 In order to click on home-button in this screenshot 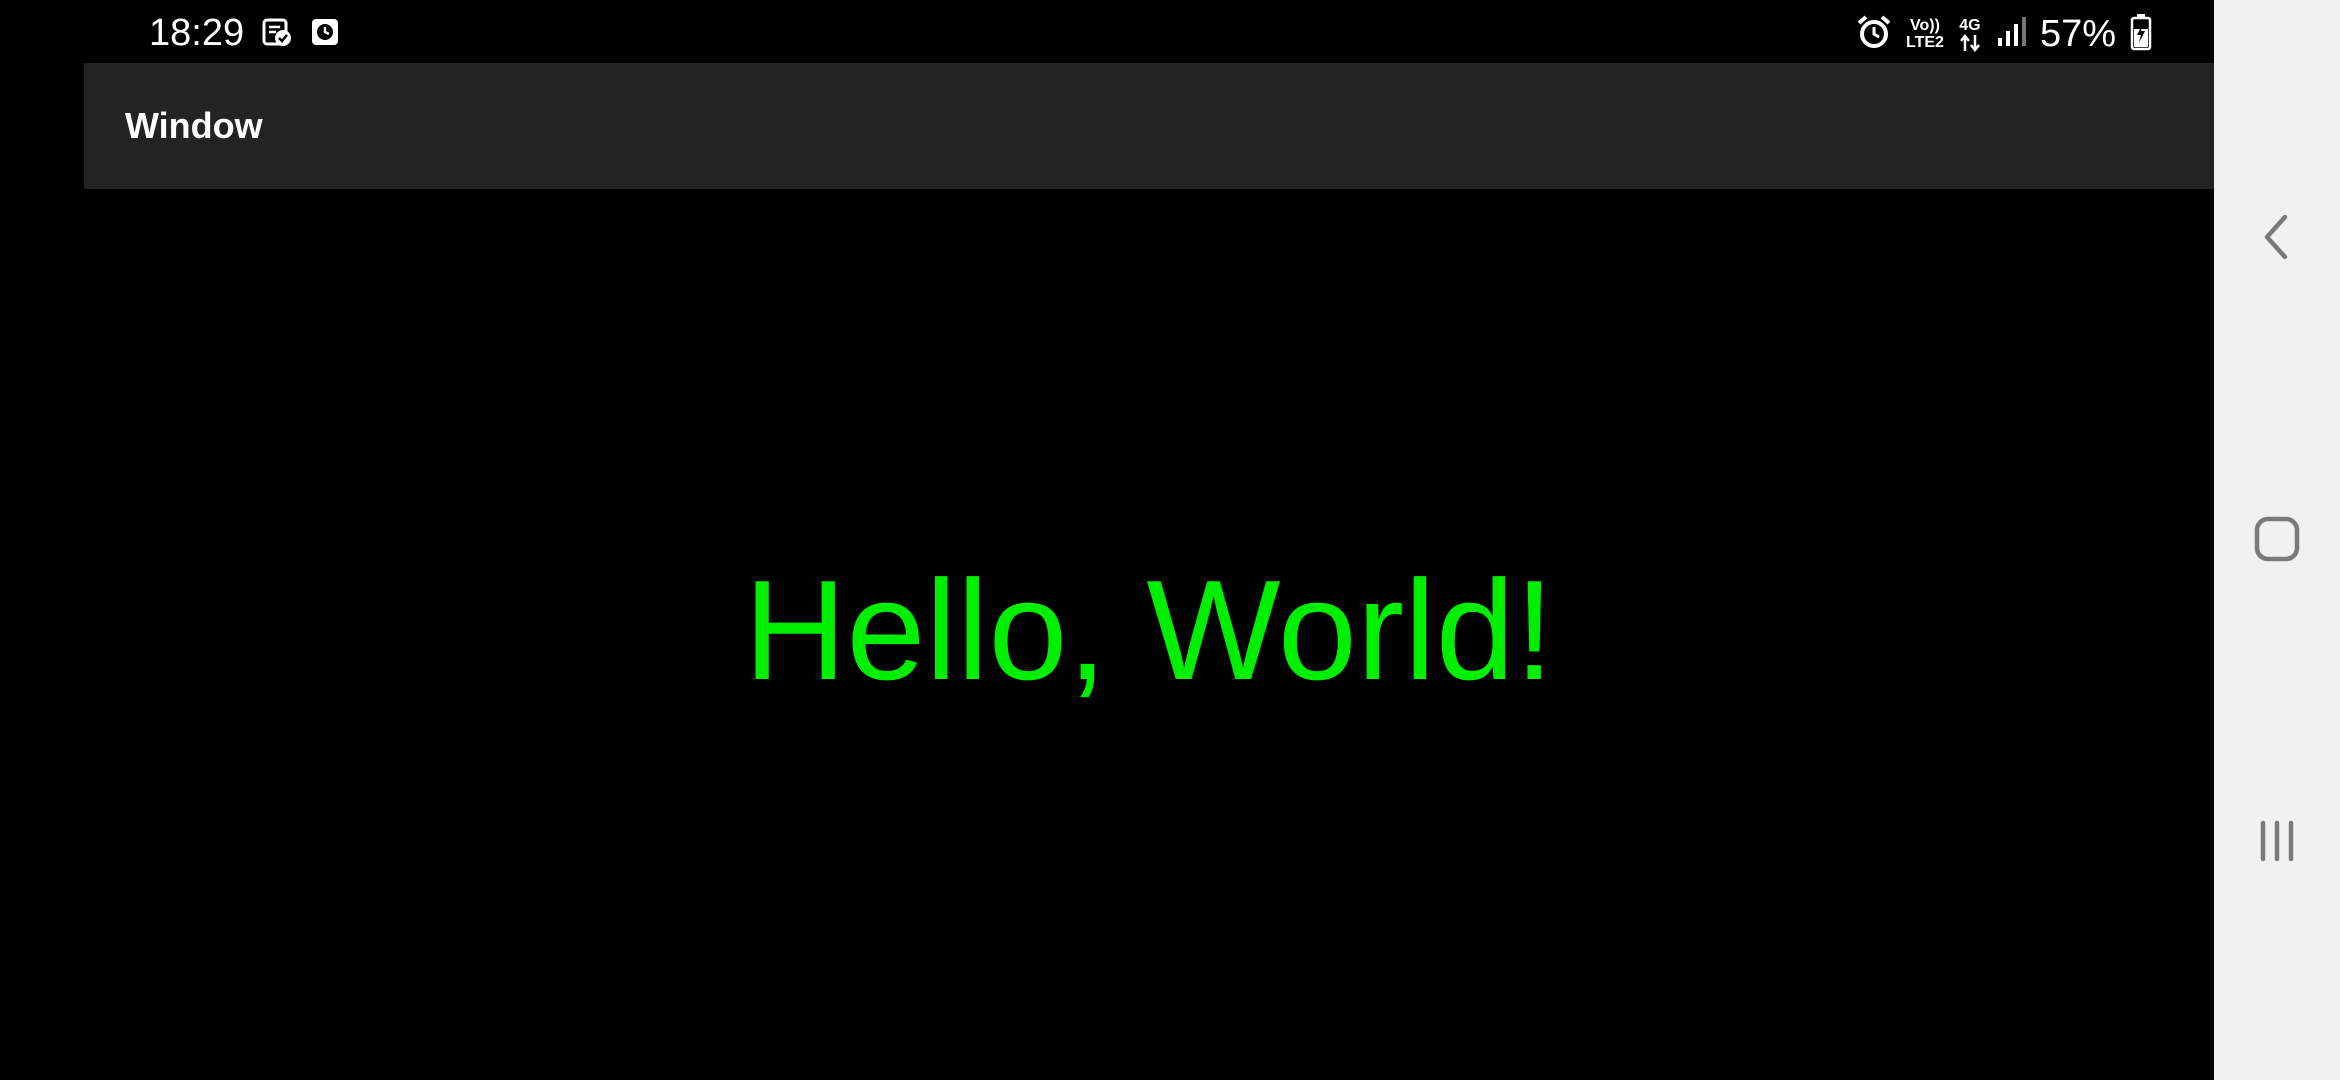, I will do `click(2277, 541)`.